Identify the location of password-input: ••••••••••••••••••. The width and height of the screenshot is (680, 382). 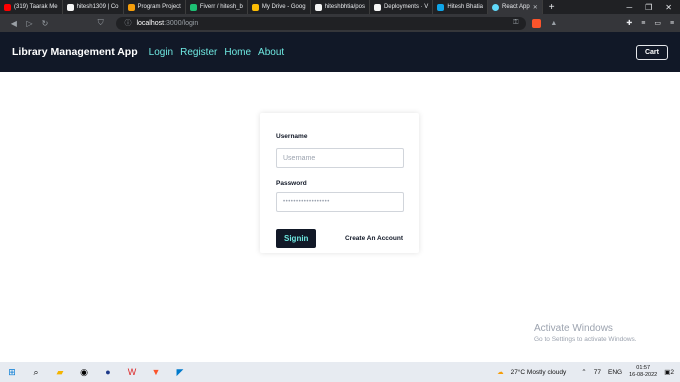
(340, 202).